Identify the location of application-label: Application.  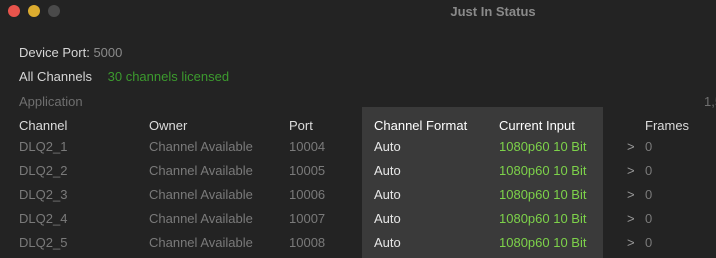
(51, 101).